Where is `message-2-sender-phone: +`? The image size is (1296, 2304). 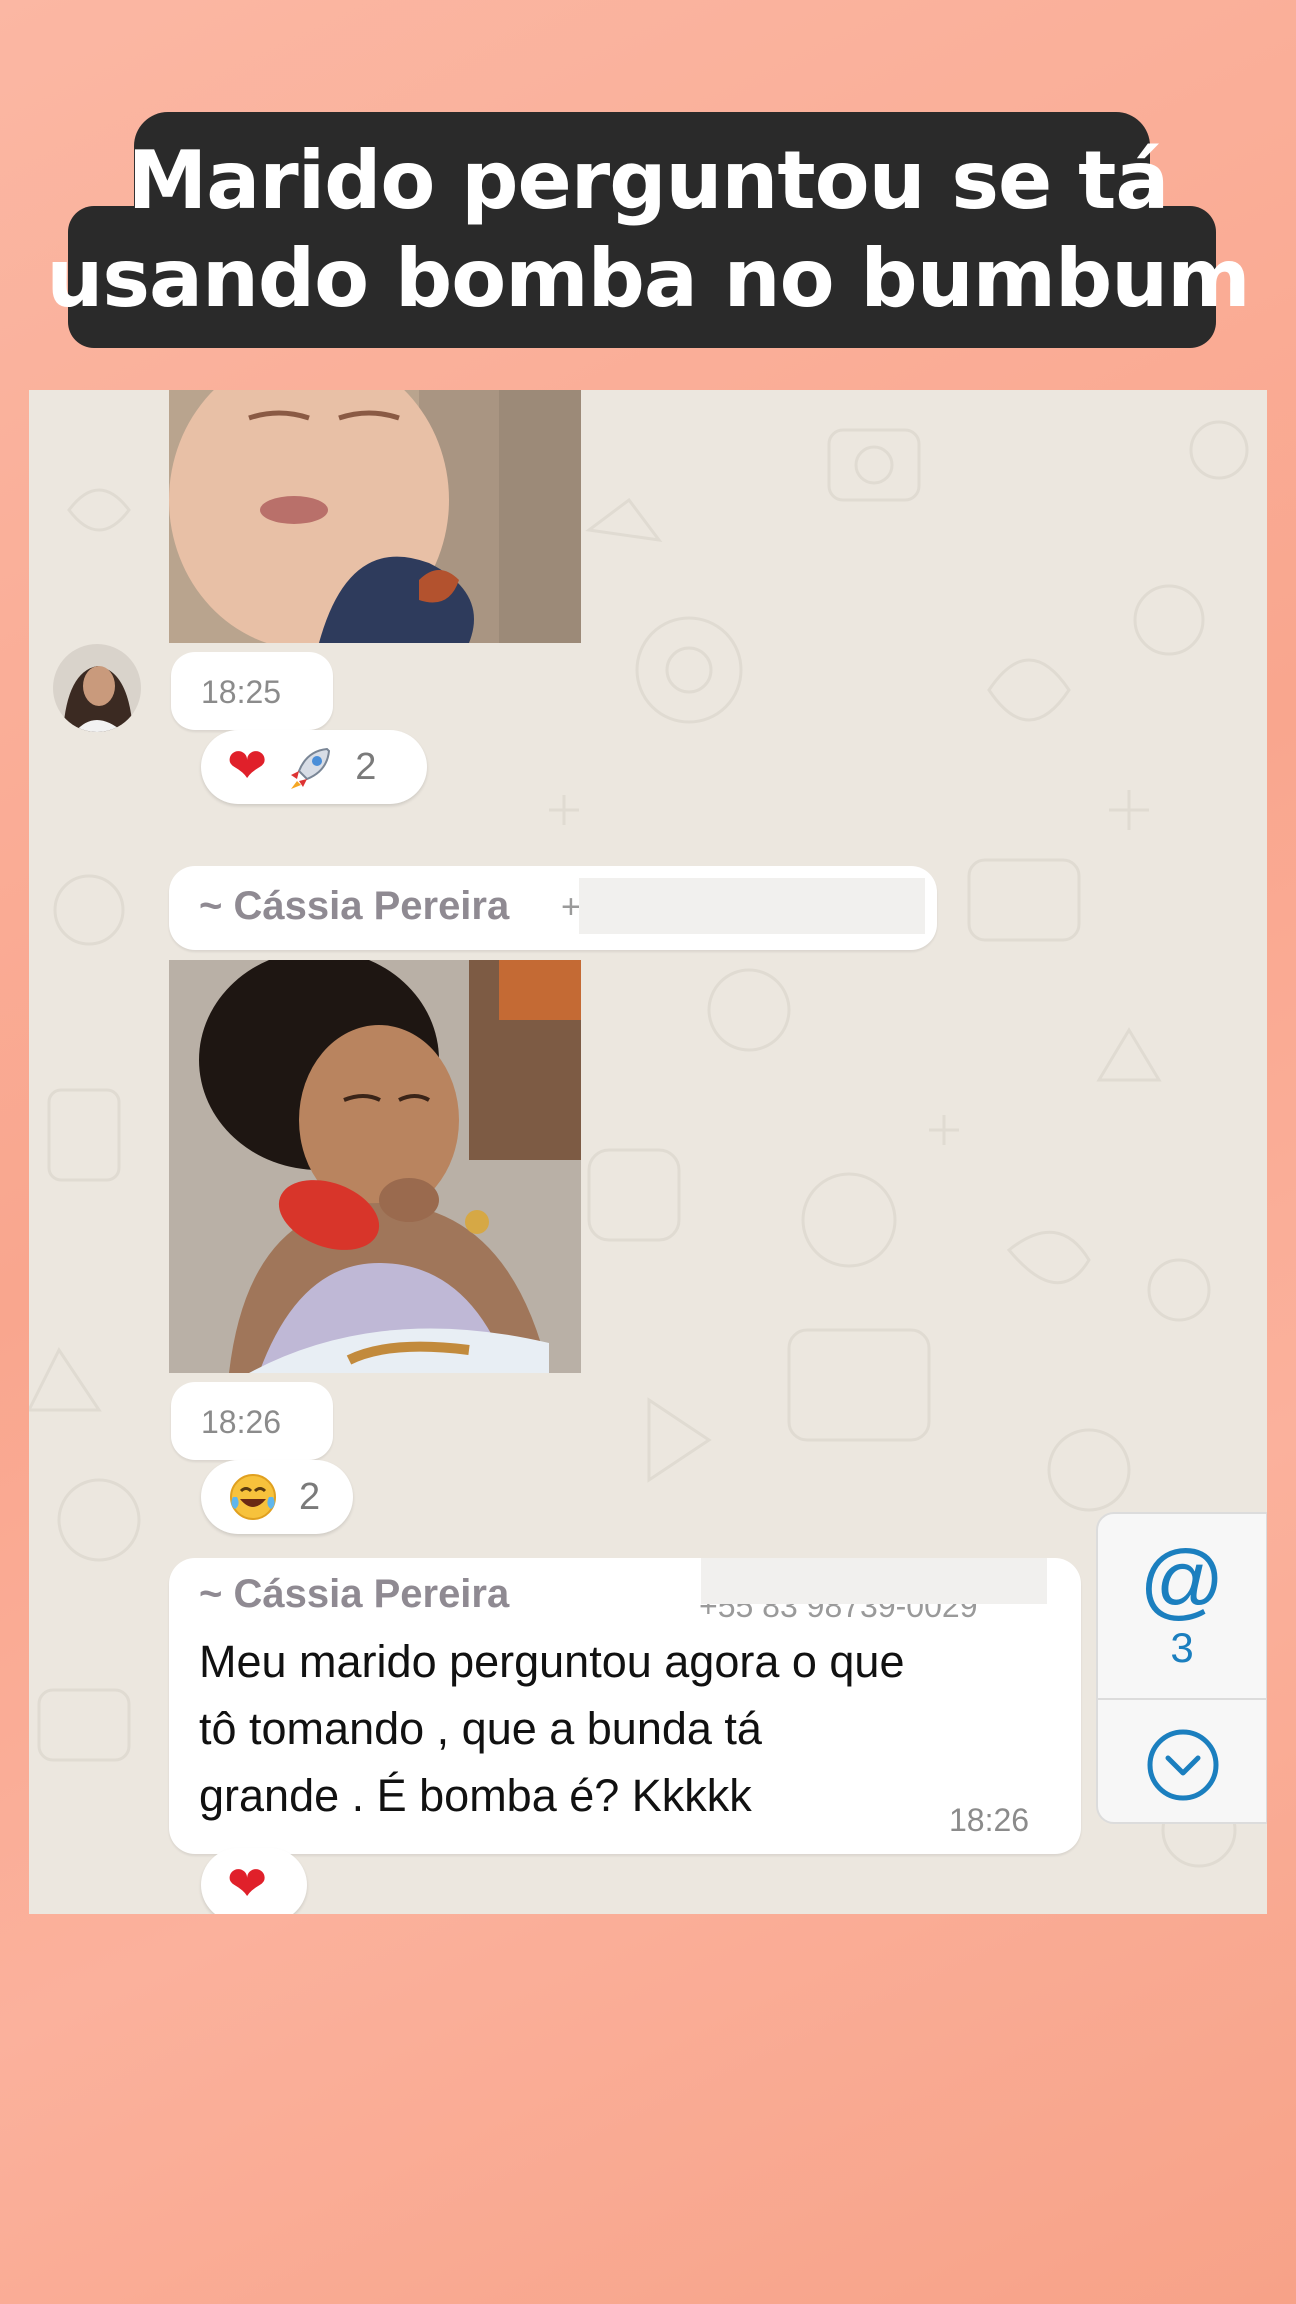
message-2-sender-phone: + is located at coordinates (571, 907).